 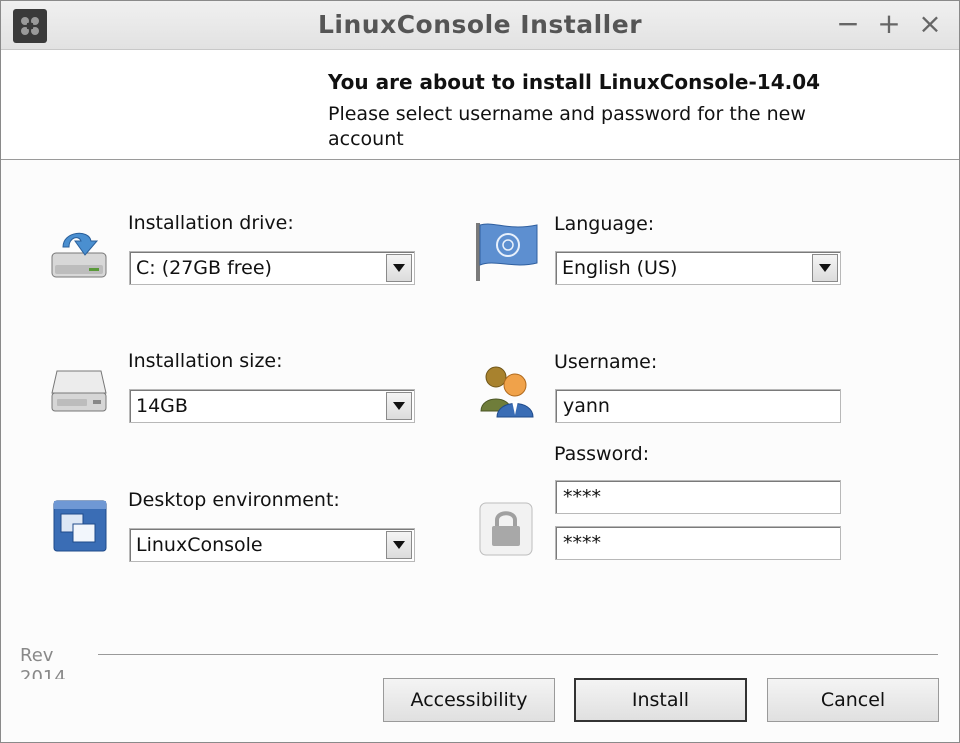 I want to click on window-title: LinuxConsole Installer, so click(x=480, y=24).